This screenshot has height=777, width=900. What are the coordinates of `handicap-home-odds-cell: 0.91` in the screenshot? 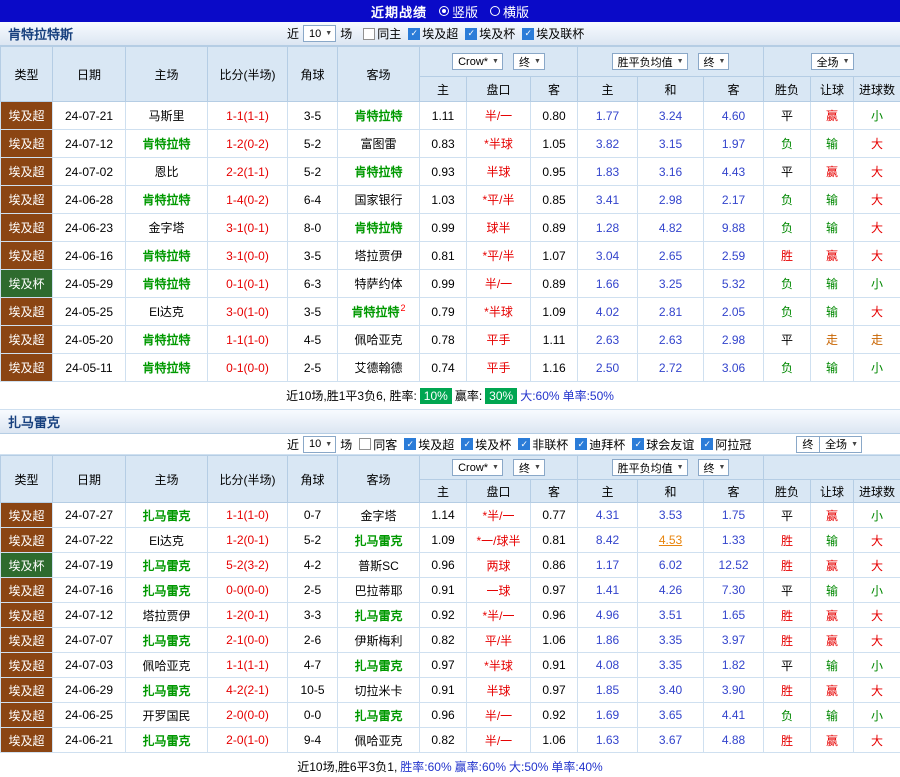 It's located at (443, 690).